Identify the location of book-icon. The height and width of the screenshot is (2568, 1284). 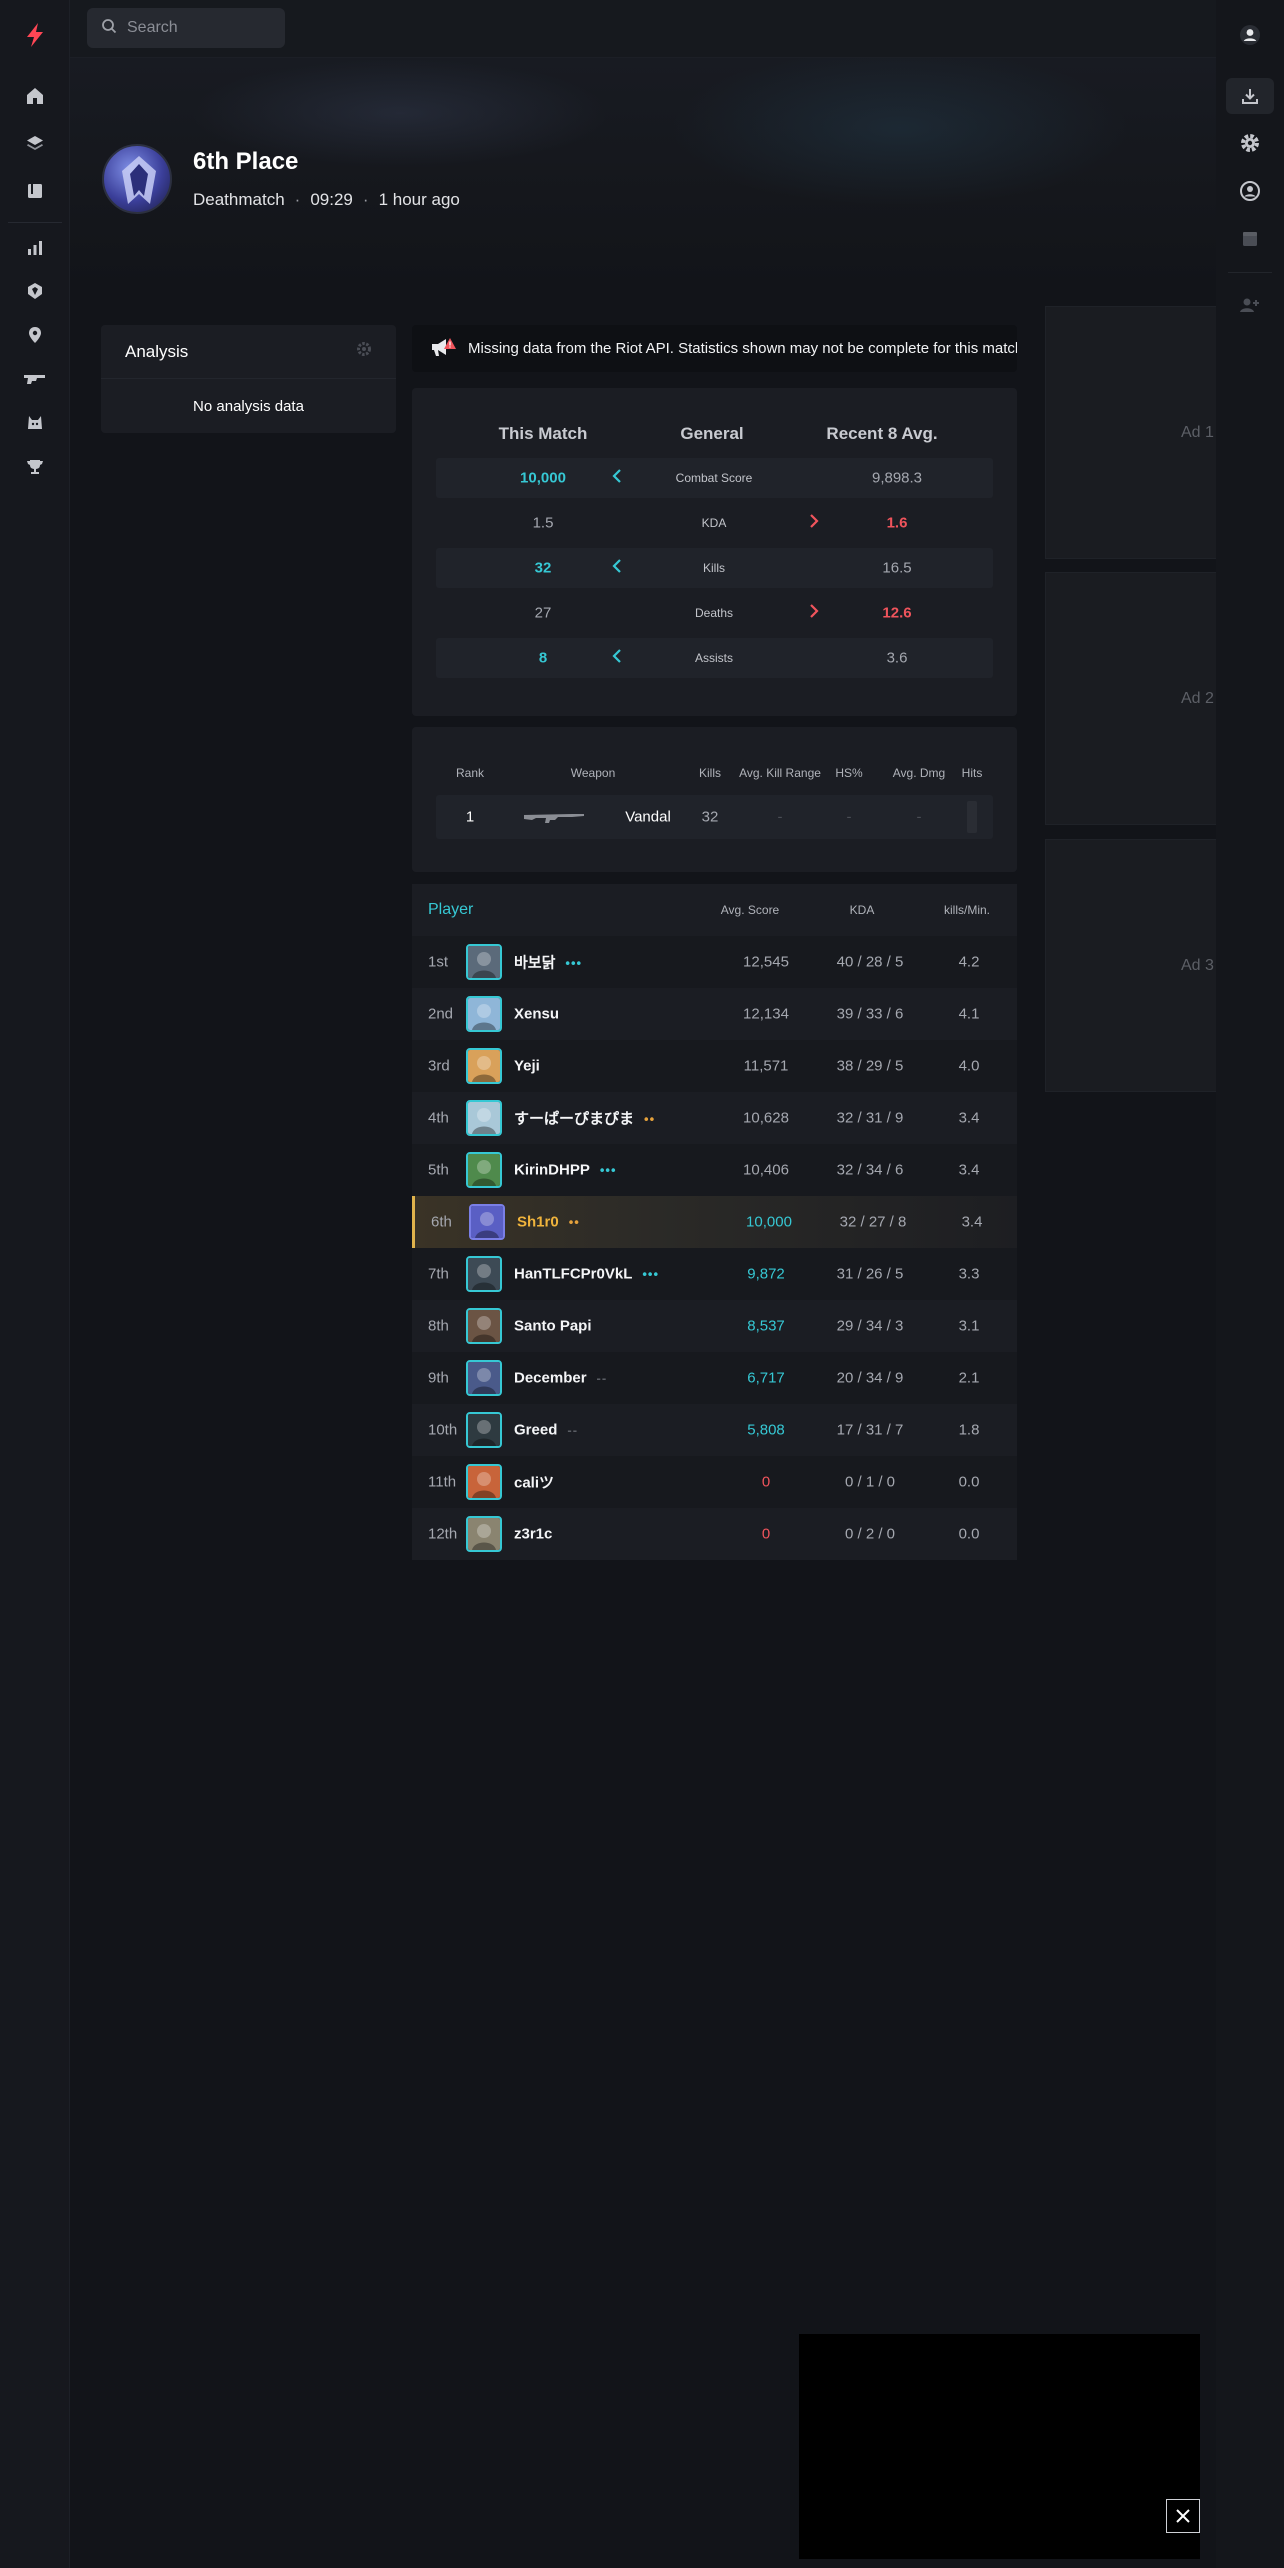
(35, 191).